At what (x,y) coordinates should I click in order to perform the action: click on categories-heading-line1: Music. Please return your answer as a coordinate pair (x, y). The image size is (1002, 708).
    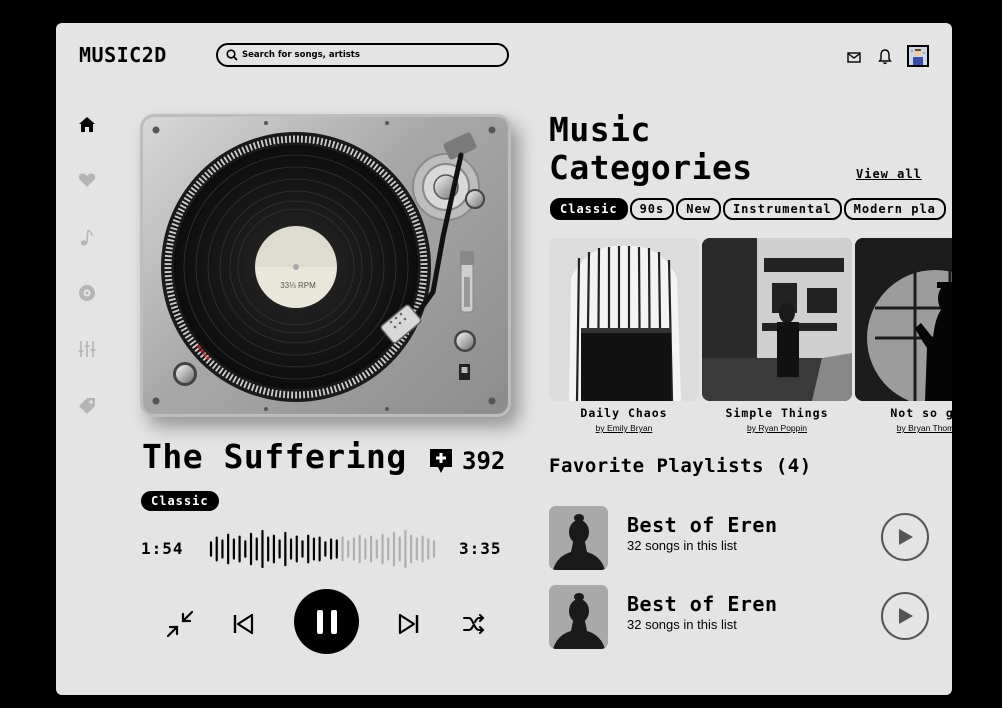
    Looking at the image, I should click on (600, 129).